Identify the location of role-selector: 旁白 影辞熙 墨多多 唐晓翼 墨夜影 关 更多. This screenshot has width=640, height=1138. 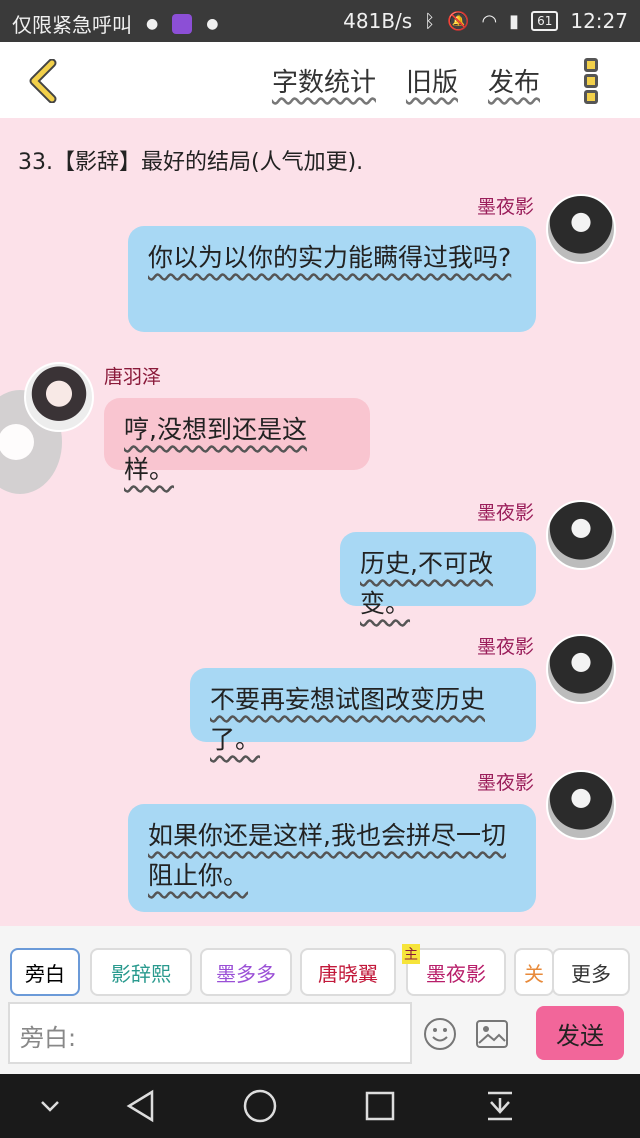
(320, 972).